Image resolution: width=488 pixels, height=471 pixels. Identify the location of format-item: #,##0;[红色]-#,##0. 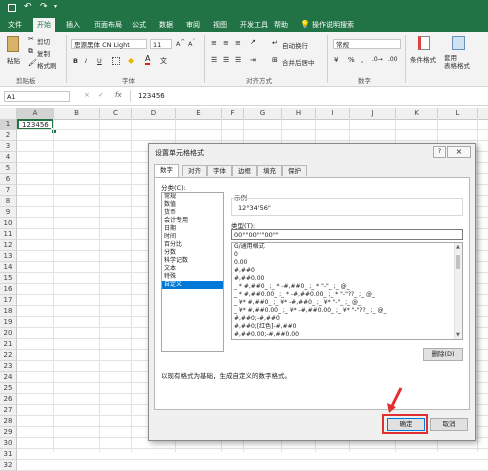
(347, 327).